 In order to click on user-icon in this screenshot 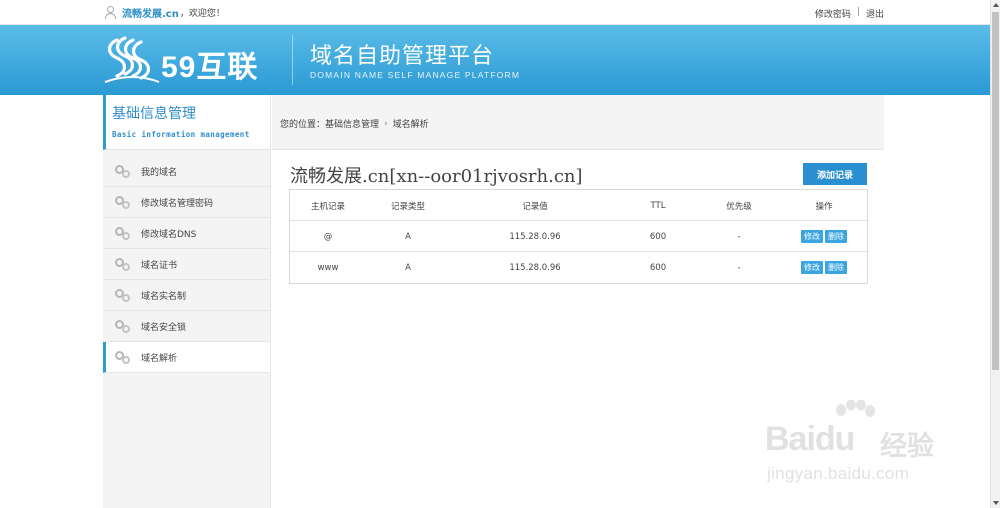, I will do `click(110, 12)`.